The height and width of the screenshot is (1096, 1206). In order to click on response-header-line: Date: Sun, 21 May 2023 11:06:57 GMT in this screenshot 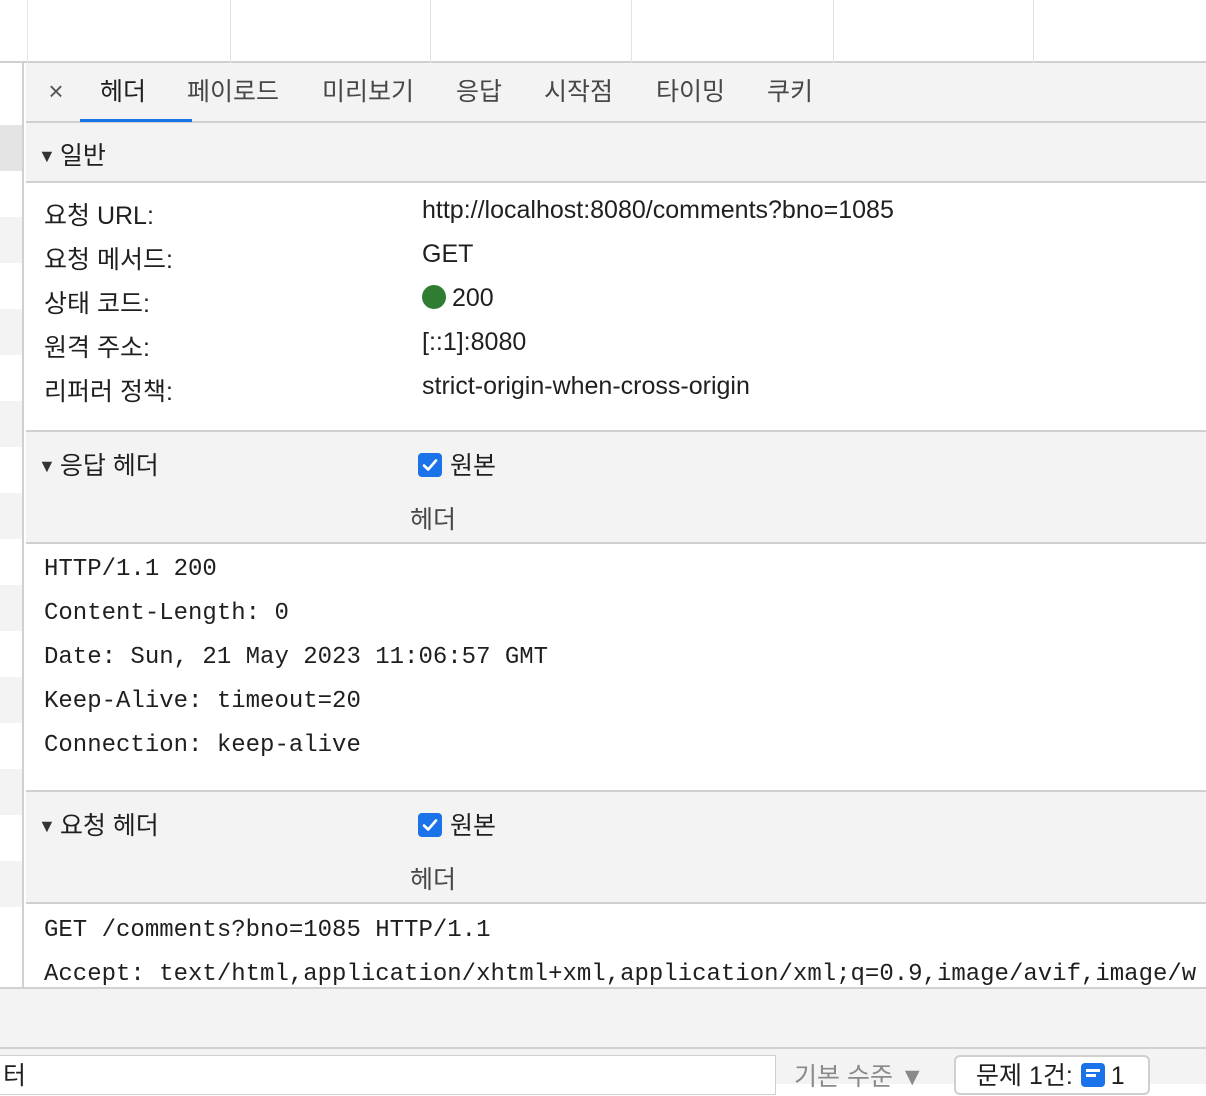, I will do `click(296, 657)`.